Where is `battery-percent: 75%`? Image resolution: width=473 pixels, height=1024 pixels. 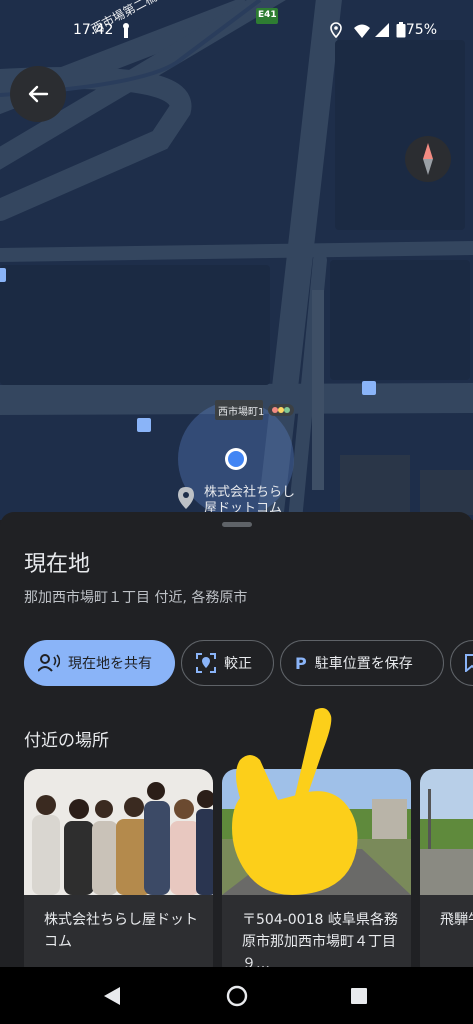 battery-percent: 75% is located at coordinates (421, 30).